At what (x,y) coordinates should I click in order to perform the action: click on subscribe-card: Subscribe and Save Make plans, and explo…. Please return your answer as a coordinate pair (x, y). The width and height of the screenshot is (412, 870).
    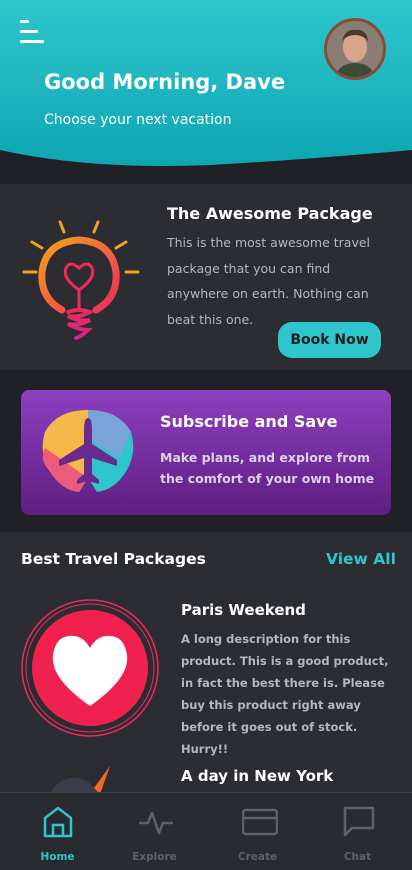
    Looking at the image, I should click on (206, 452).